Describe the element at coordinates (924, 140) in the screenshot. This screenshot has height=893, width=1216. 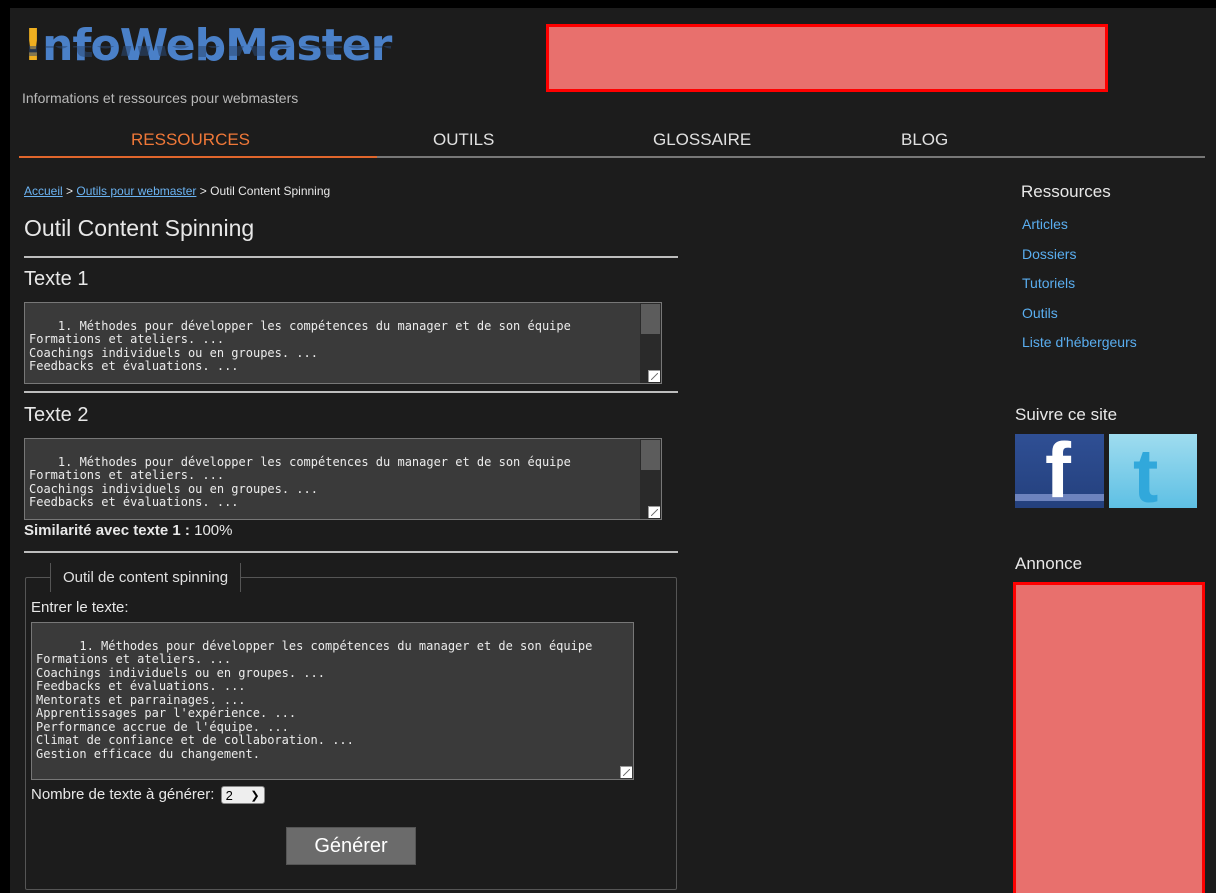
I see `nav-blog: BLOG` at that location.